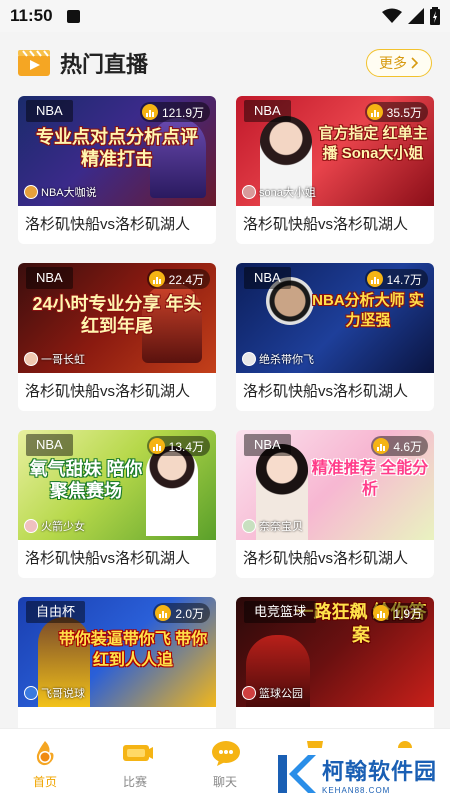 The width and height of the screenshot is (450, 800). I want to click on chevron-right-icon, so click(415, 63).